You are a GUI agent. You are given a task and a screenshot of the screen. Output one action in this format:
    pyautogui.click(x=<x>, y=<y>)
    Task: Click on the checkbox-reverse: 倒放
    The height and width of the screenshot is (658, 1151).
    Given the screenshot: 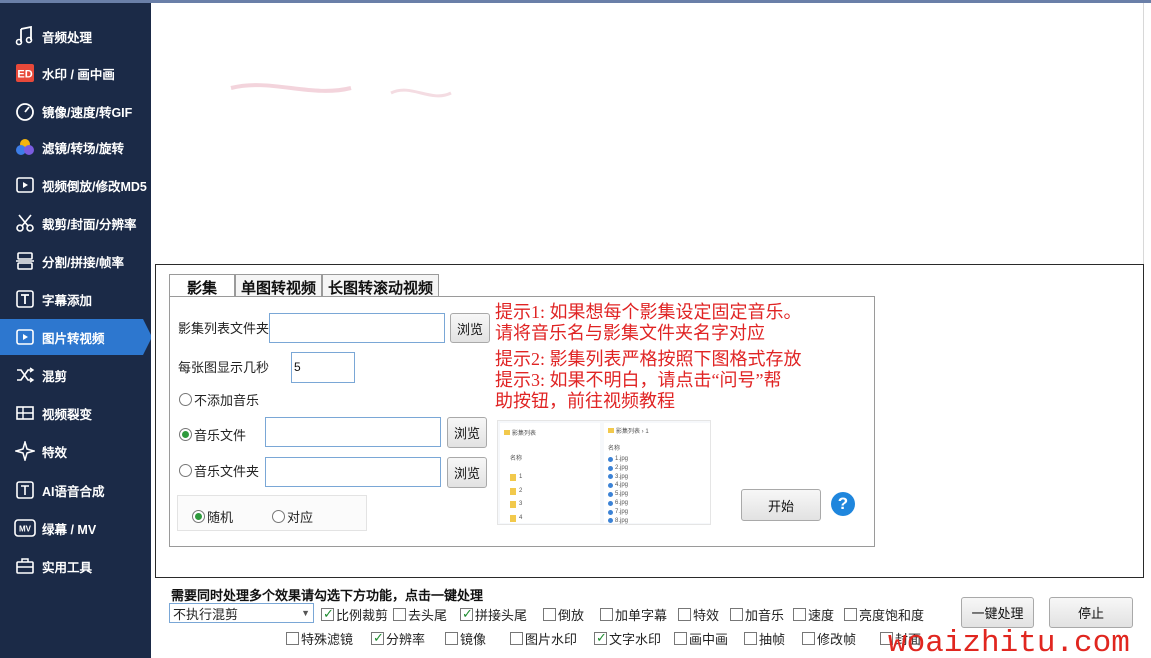 What is the action you would take?
    pyautogui.click(x=563, y=614)
    